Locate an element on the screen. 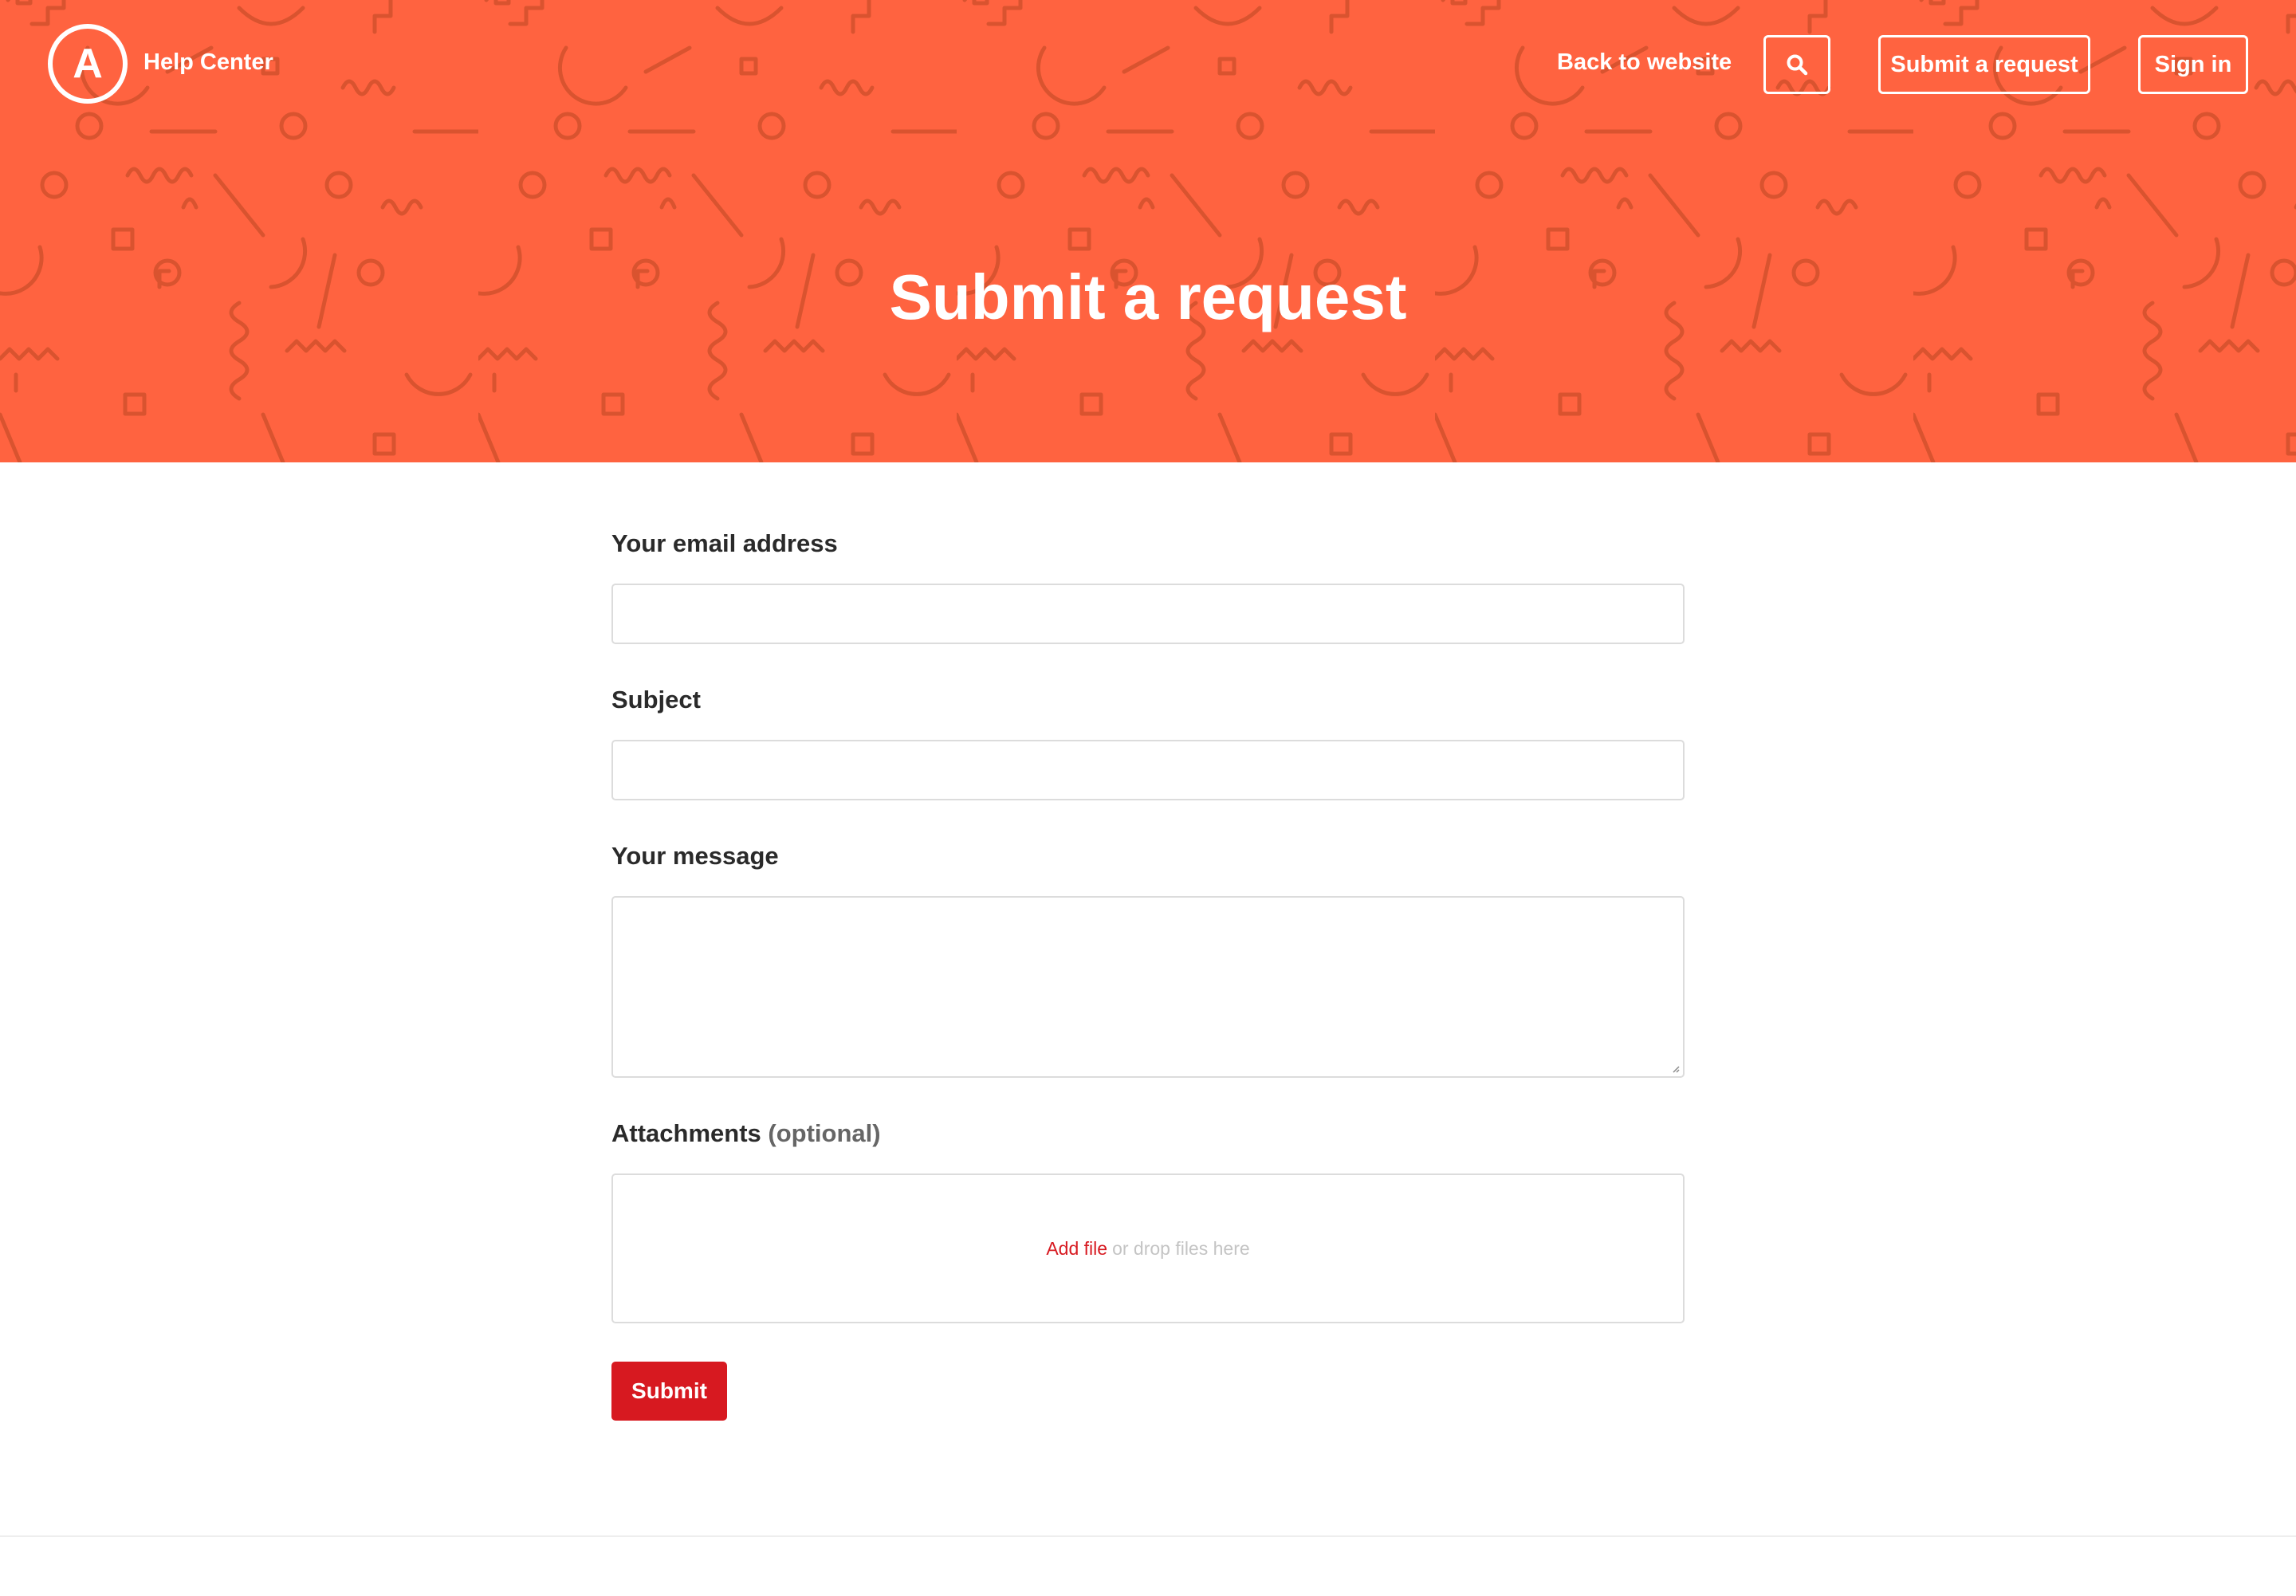  brand-label: Help Center is located at coordinates (208, 62).